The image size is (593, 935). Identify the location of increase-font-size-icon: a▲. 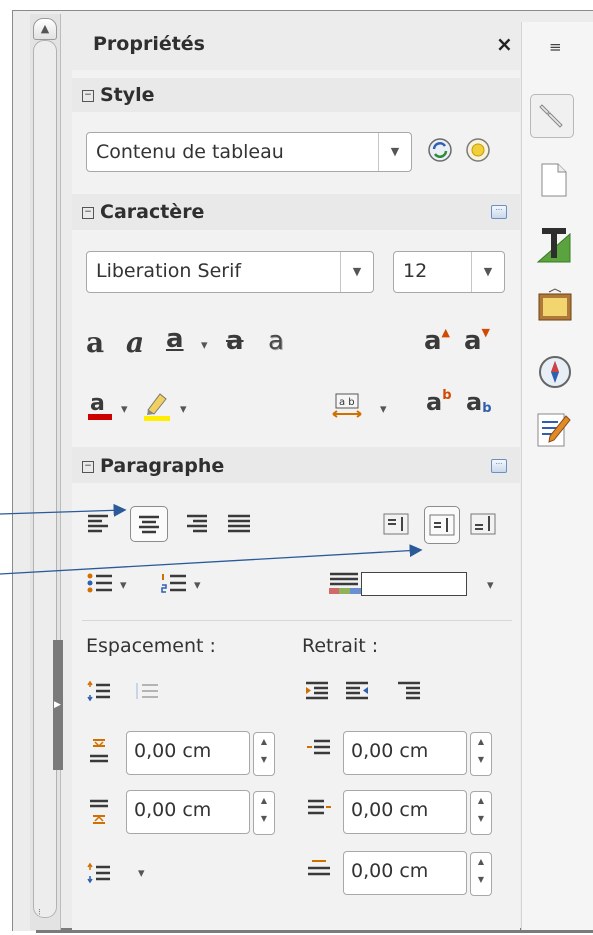
(437, 341).